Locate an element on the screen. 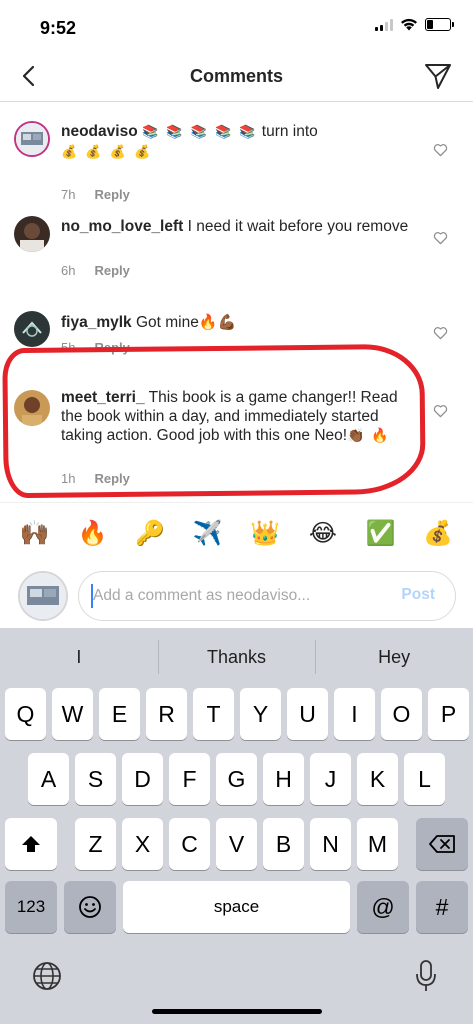  microphone-icon is located at coordinates (426, 976).